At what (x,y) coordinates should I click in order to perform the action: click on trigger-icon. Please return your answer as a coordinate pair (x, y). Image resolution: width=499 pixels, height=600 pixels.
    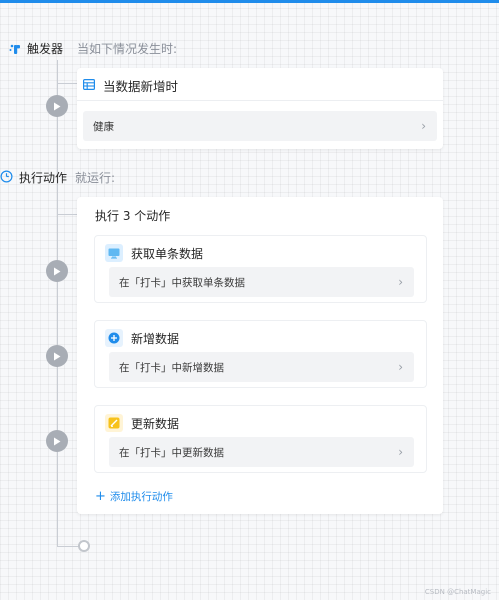
    Looking at the image, I should click on (15, 49).